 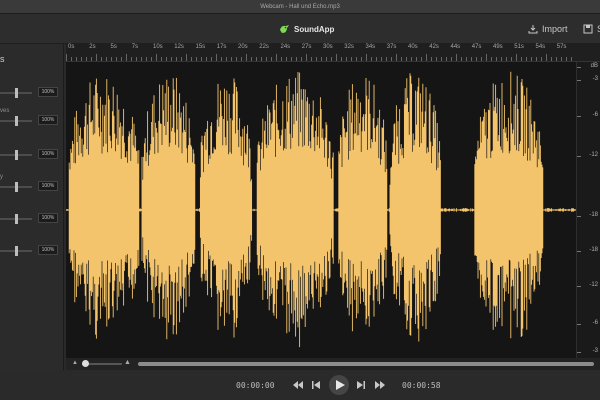 I want to click on ruler-tick-label: 32s, so click(x=349, y=47).